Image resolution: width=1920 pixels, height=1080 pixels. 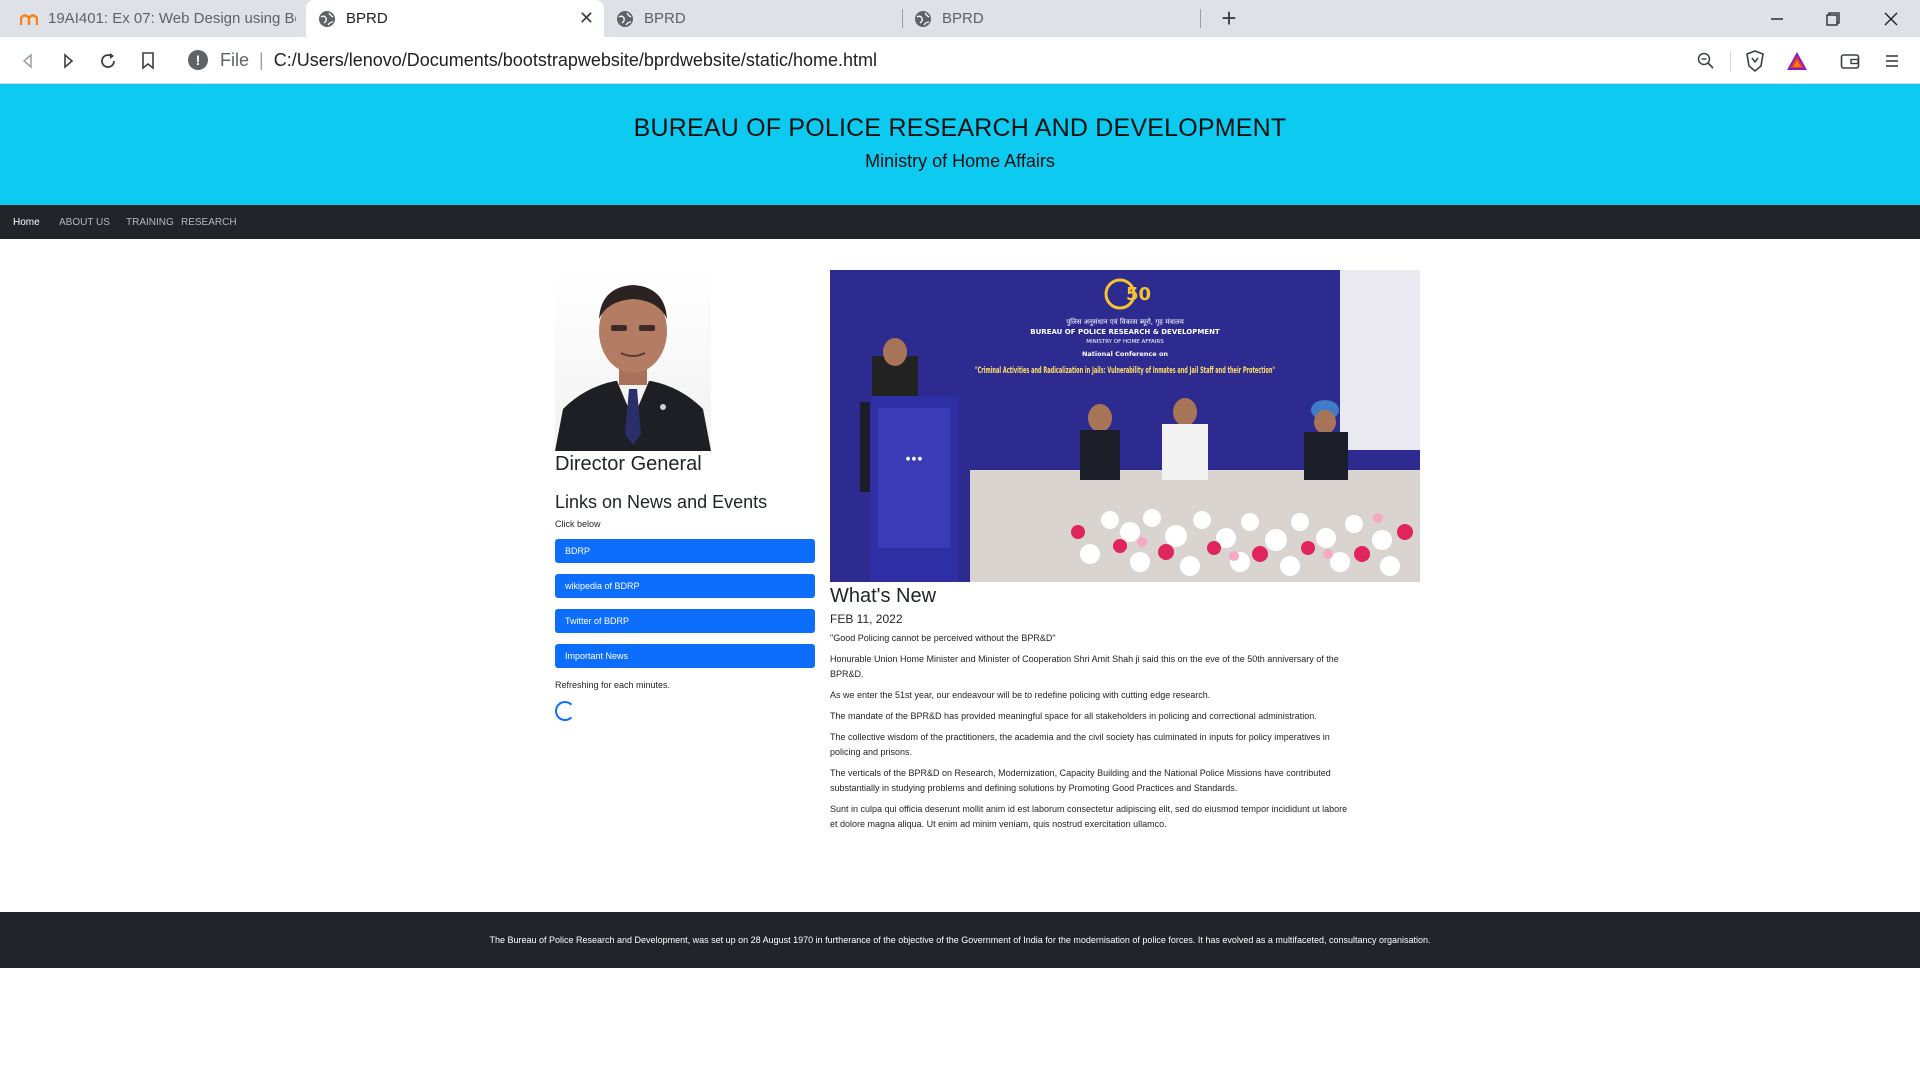 What do you see at coordinates (866, 619) in the screenshot?
I see `news-date: FEB 11, 2022` at bounding box center [866, 619].